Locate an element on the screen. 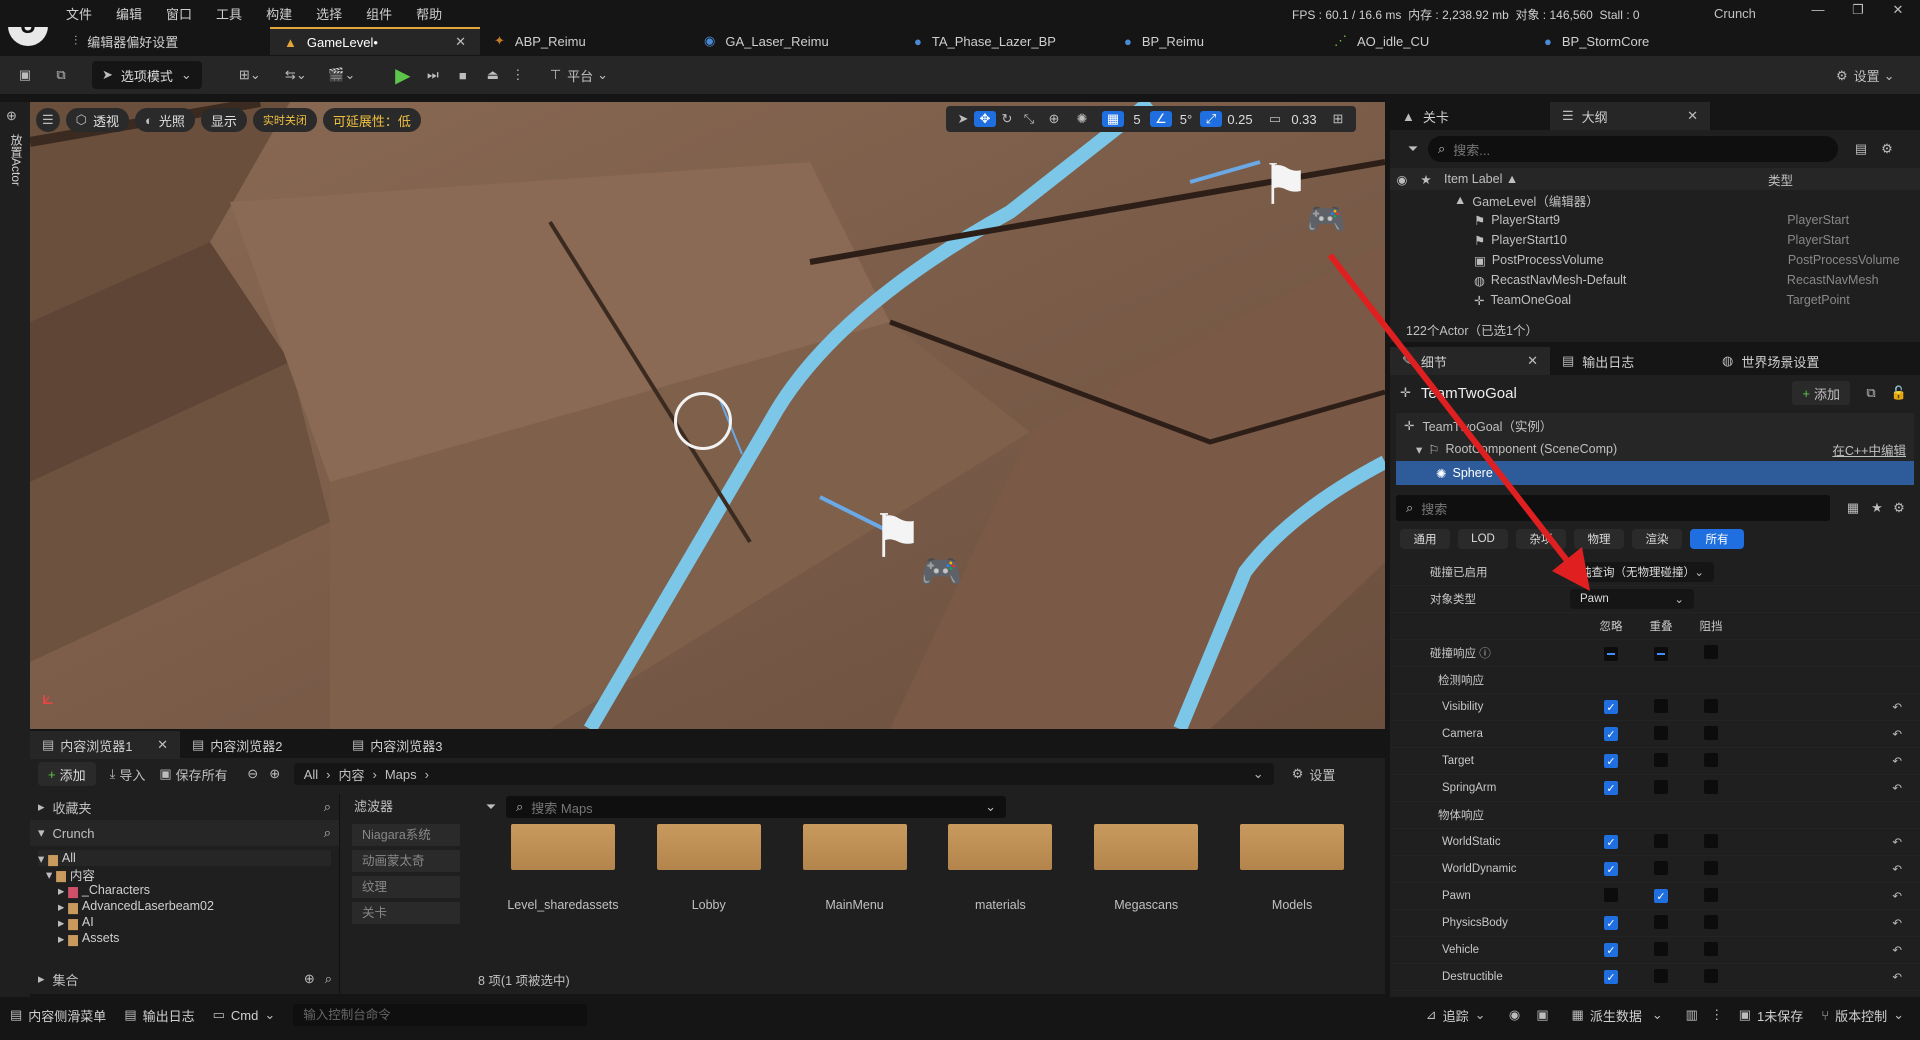 The width and height of the screenshot is (1920, 1040). show-button: 显示 is located at coordinates (223, 120).